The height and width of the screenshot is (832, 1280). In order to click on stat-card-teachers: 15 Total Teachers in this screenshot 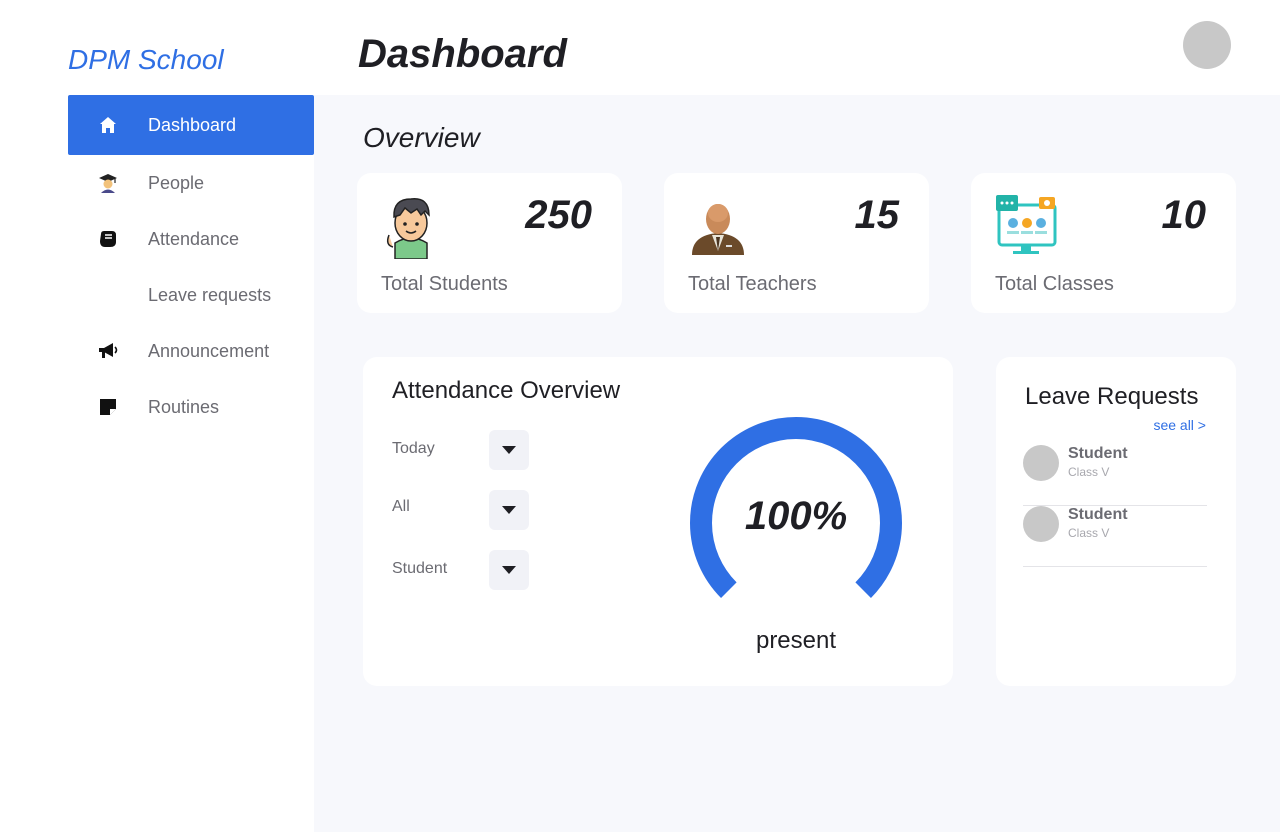, I will do `click(796, 243)`.